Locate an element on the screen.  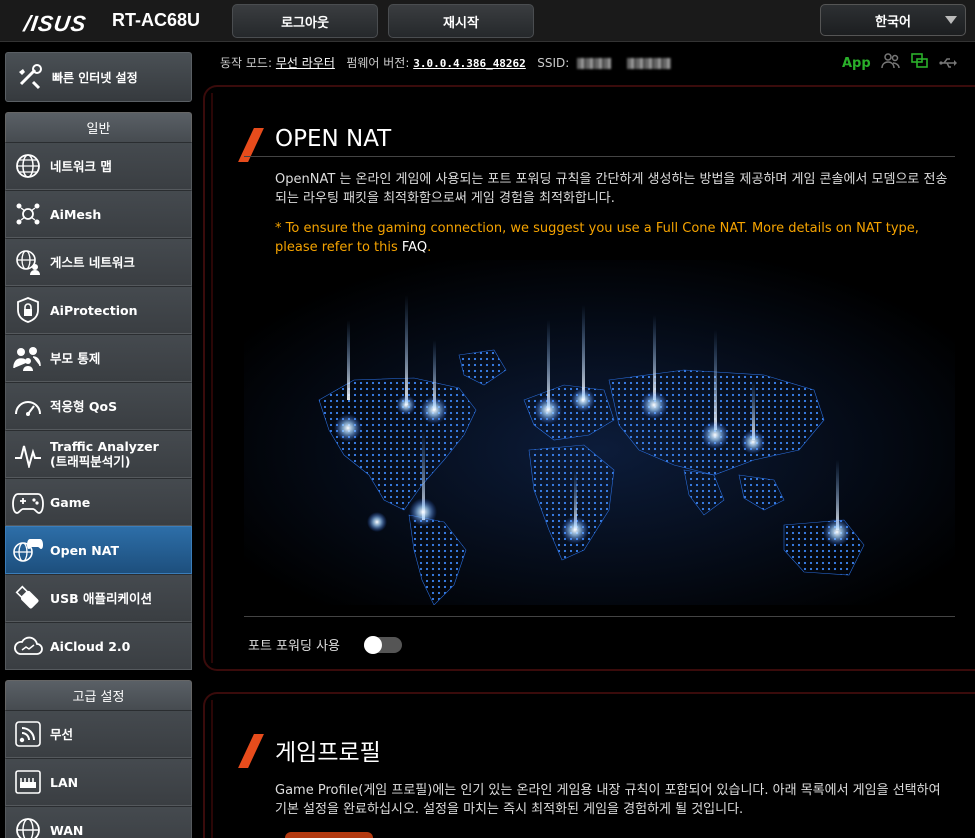
sidebar-item-label: LAN is located at coordinates (64, 782).